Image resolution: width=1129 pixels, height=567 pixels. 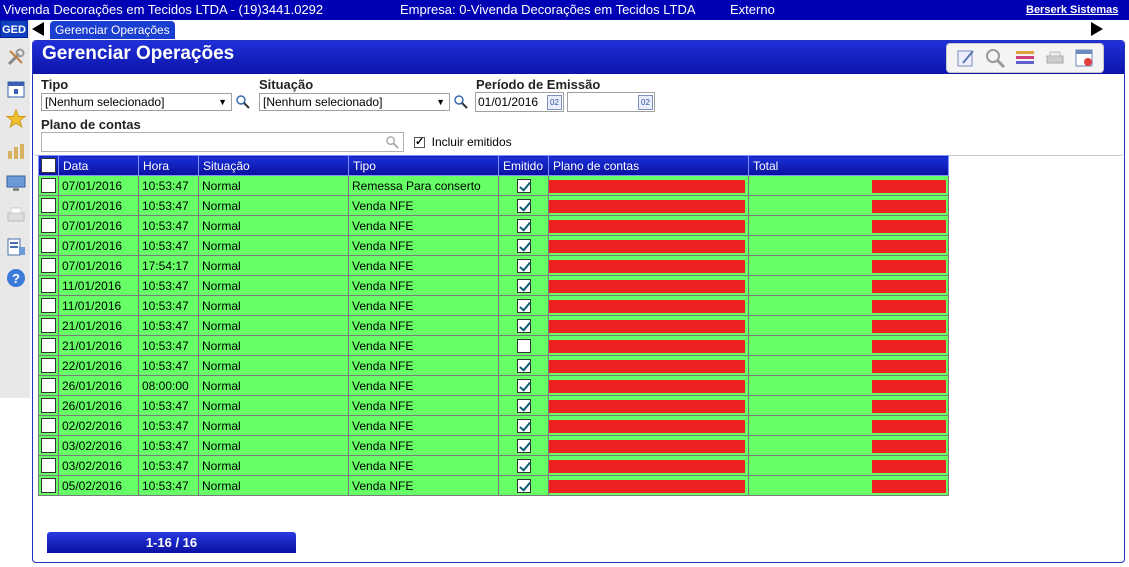 I want to click on col-data: Data, so click(x=98, y=165).